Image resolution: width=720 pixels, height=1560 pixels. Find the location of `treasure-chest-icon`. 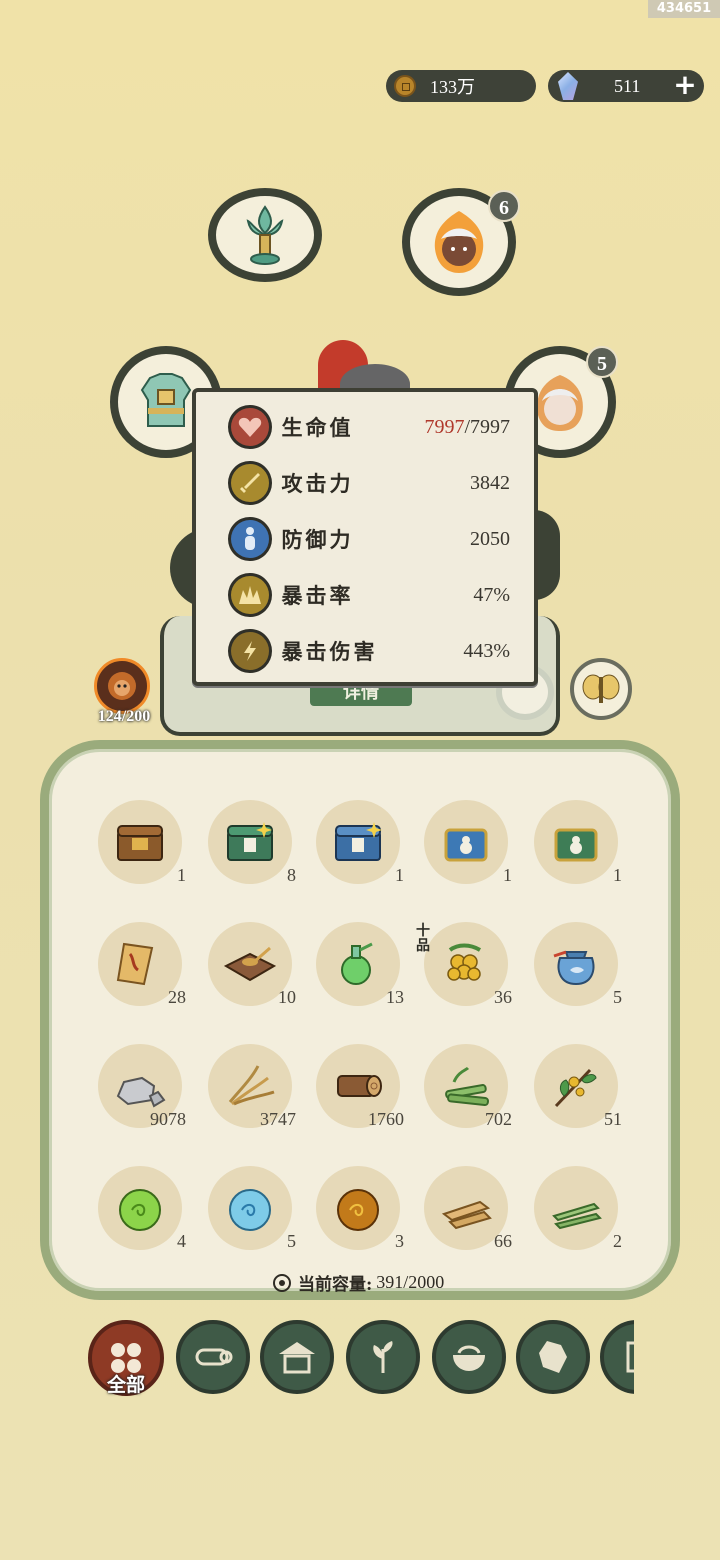

treasure-chest-icon is located at coordinates (140, 843).